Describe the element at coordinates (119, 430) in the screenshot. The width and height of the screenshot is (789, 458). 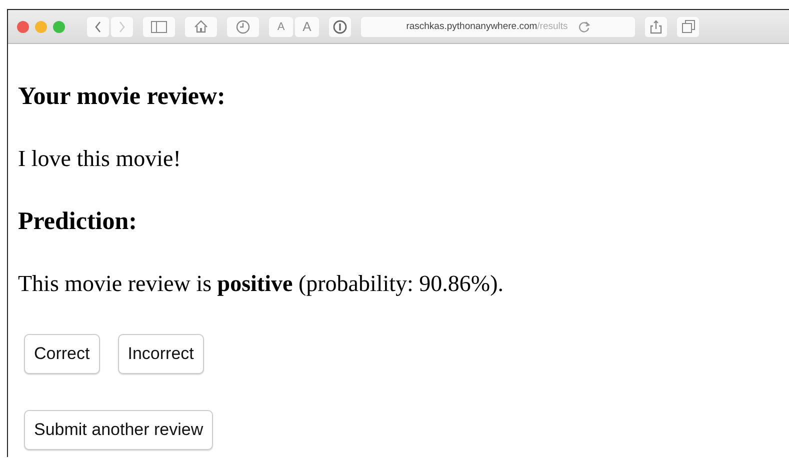
I see `submit-review-button: Submit another review` at that location.